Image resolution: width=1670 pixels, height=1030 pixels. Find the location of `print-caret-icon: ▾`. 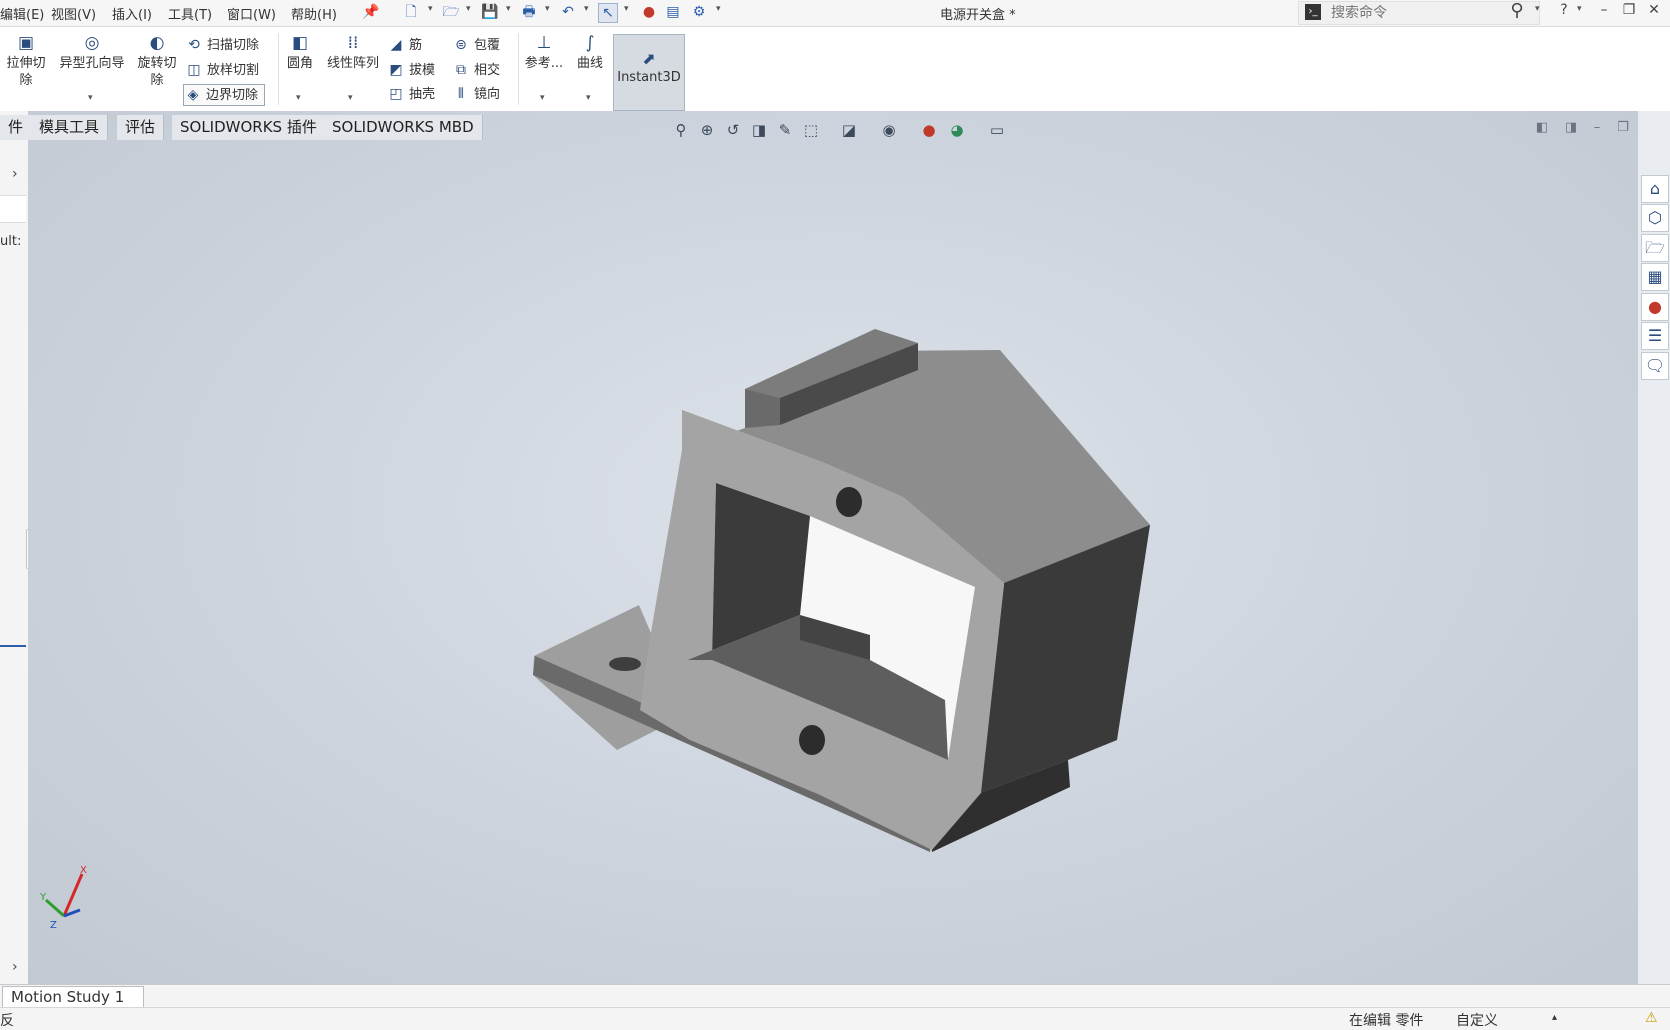

print-caret-icon: ▾ is located at coordinates (547, 9).